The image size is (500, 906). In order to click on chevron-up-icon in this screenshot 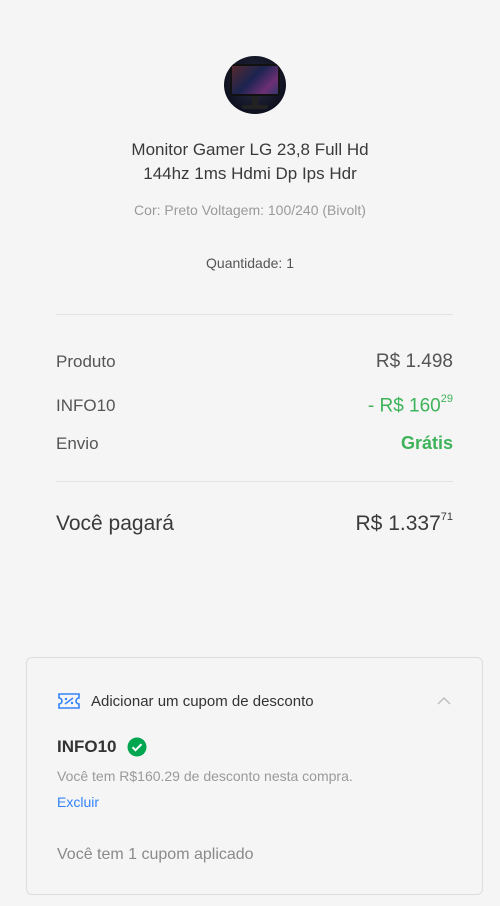, I will do `click(444, 700)`.